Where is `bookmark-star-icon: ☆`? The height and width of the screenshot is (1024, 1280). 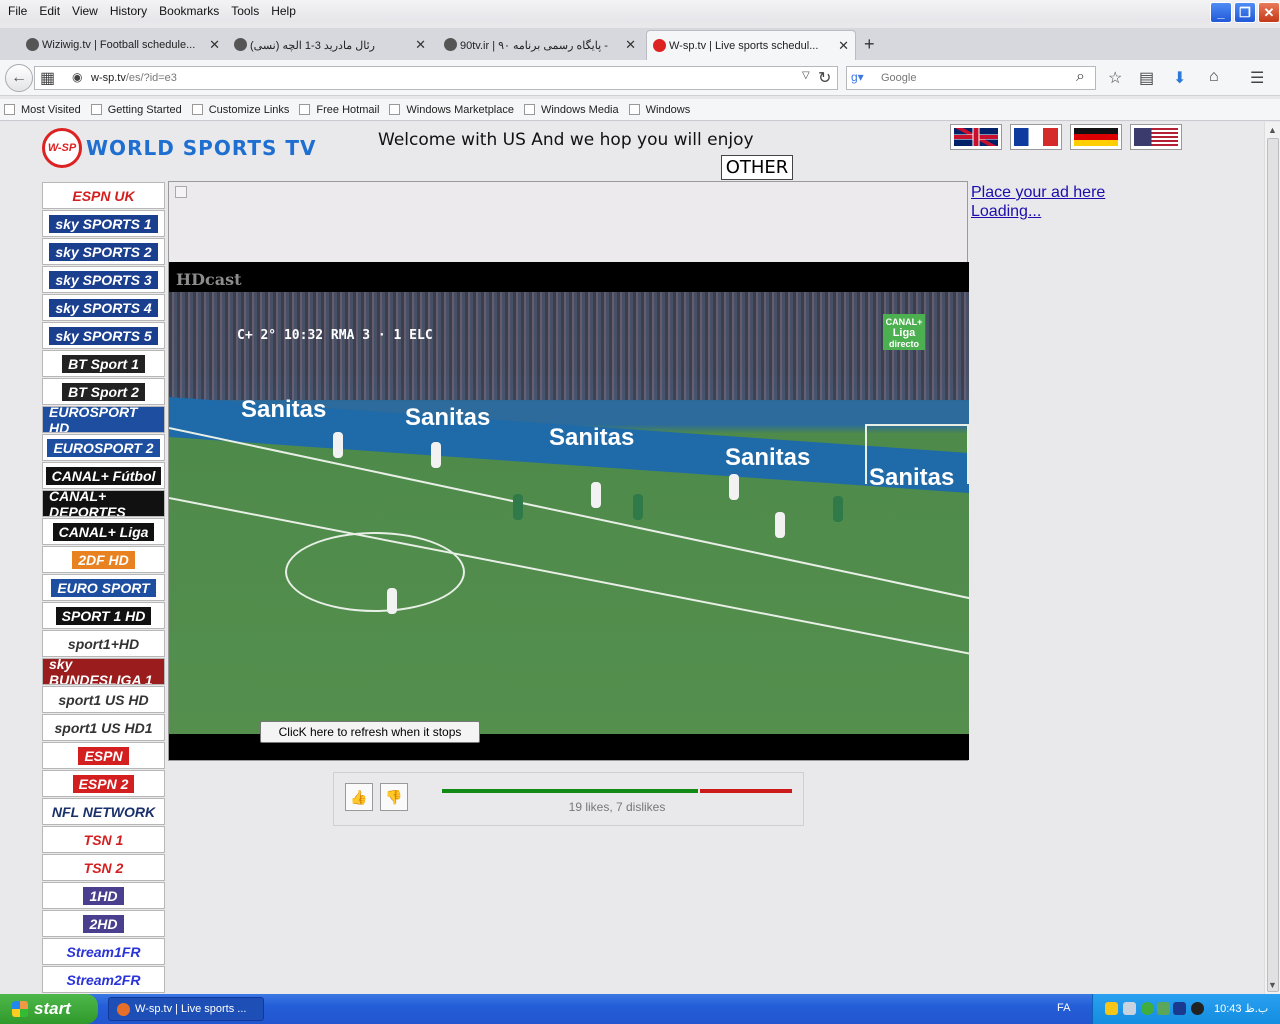
bookmark-star-icon: ☆ is located at coordinates (1115, 78).